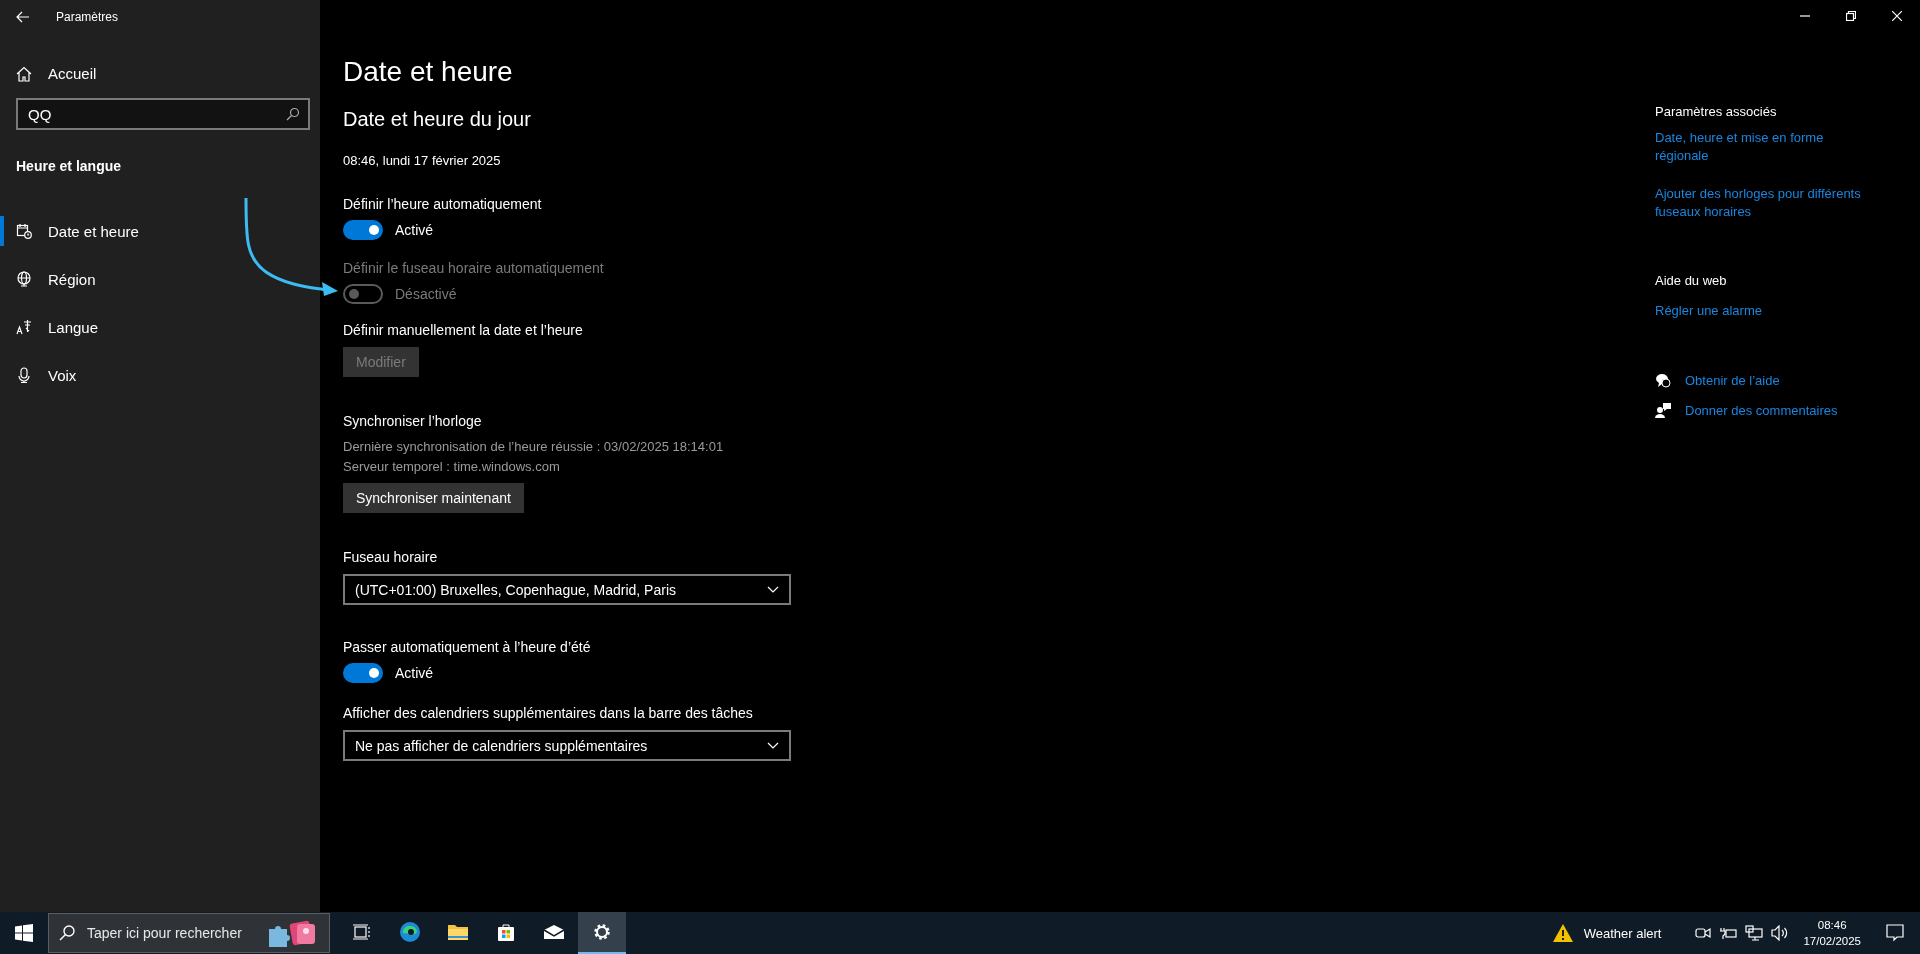  Describe the element at coordinates (362, 932) in the screenshot. I see `task-view-icon` at that location.